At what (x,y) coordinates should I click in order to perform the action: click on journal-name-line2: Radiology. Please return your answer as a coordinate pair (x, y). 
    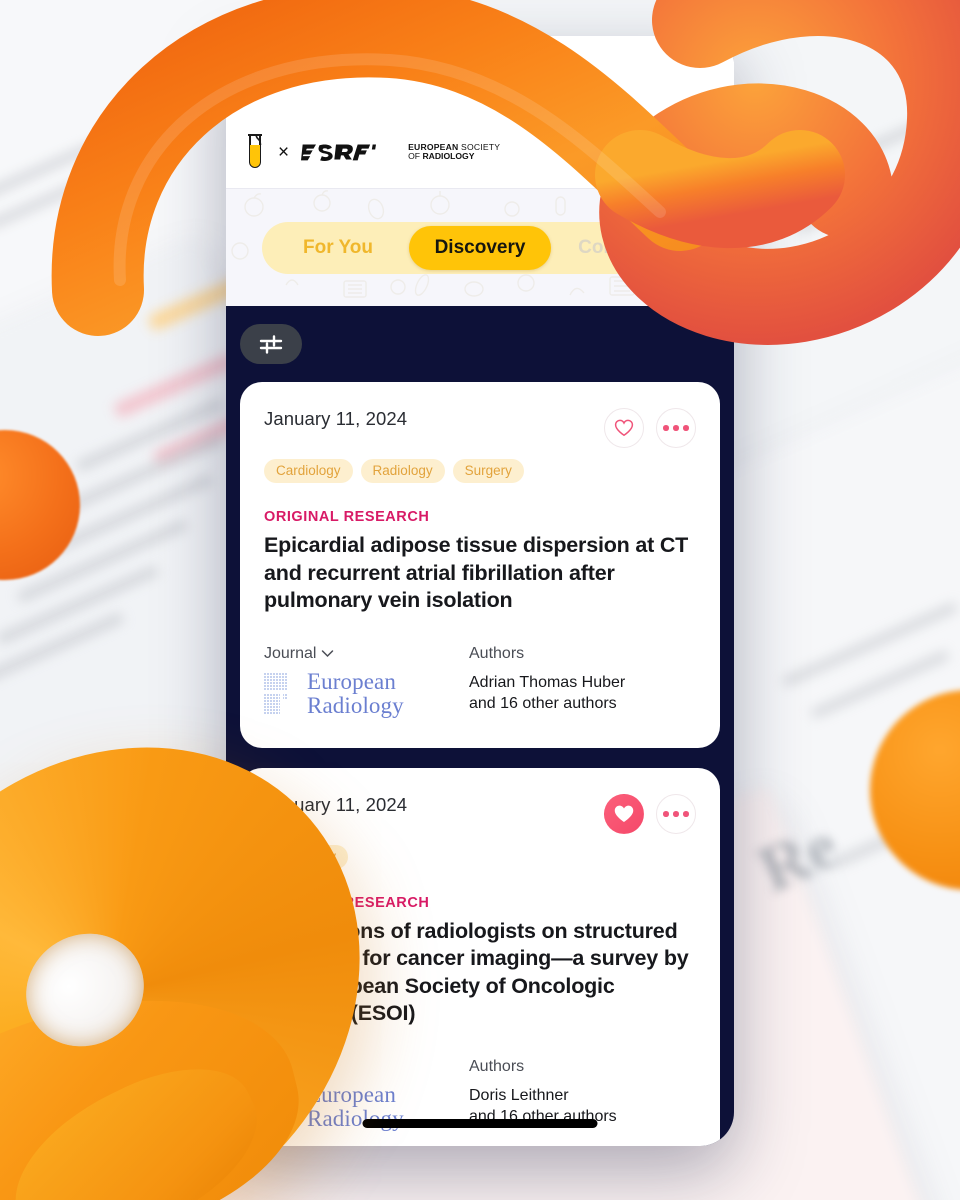
    Looking at the image, I should click on (355, 705).